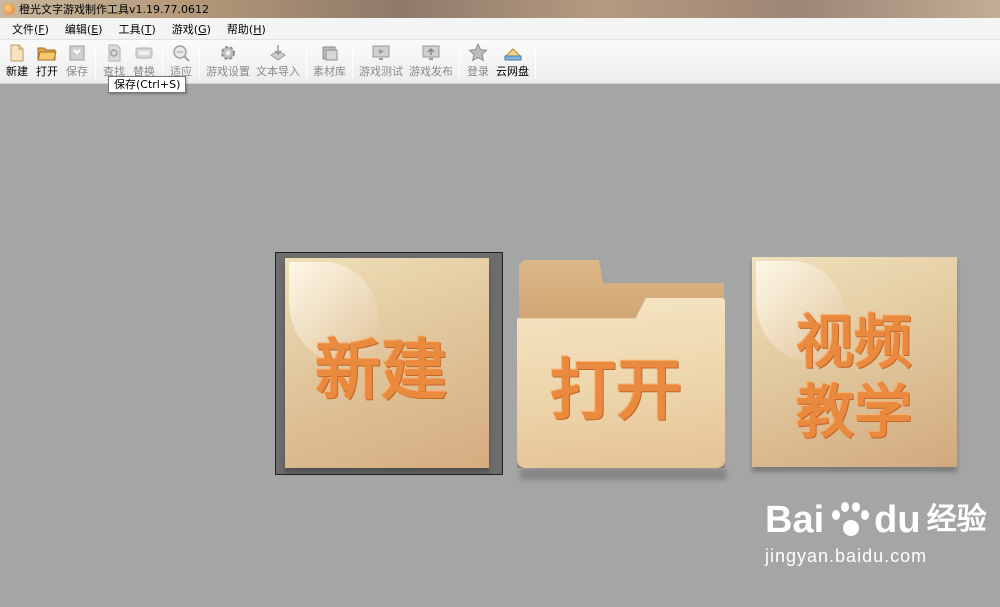  What do you see at coordinates (849, 520) in the screenshot?
I see `paw-icon` at bounding box center [849, 520].